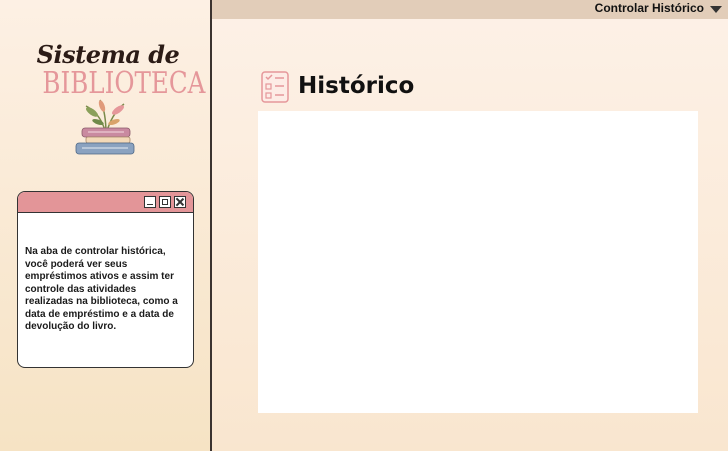 The height and width of the screenshot is (451, 728). I want to click on page-title: Histórico, so click(356, 86).